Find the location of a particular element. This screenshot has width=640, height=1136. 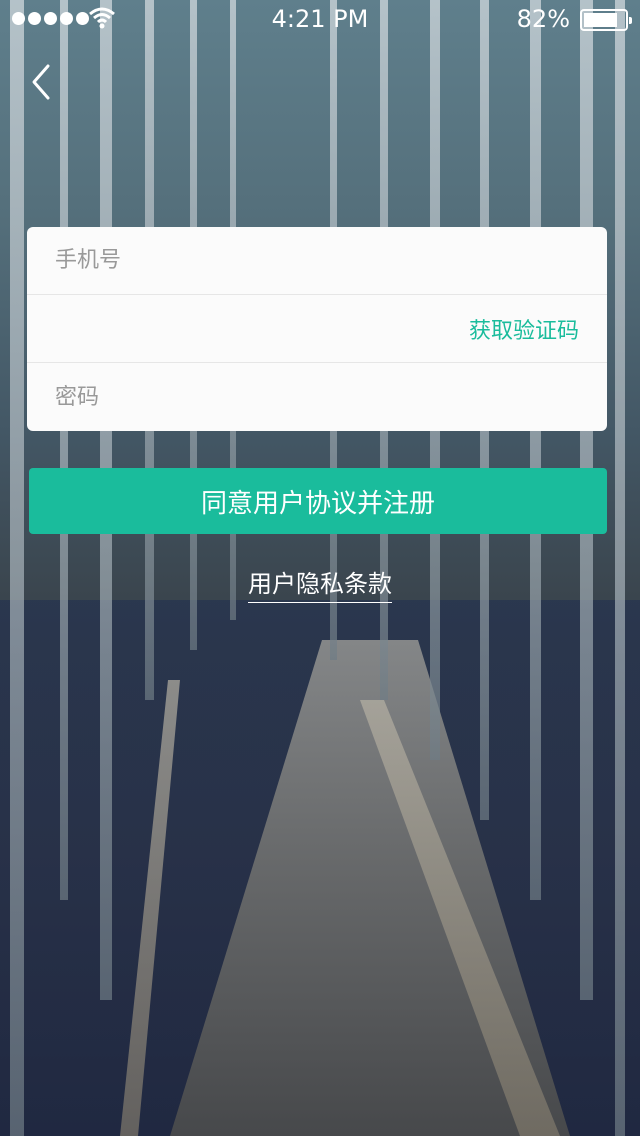

battery-icon is located at coordinates (606, 20).